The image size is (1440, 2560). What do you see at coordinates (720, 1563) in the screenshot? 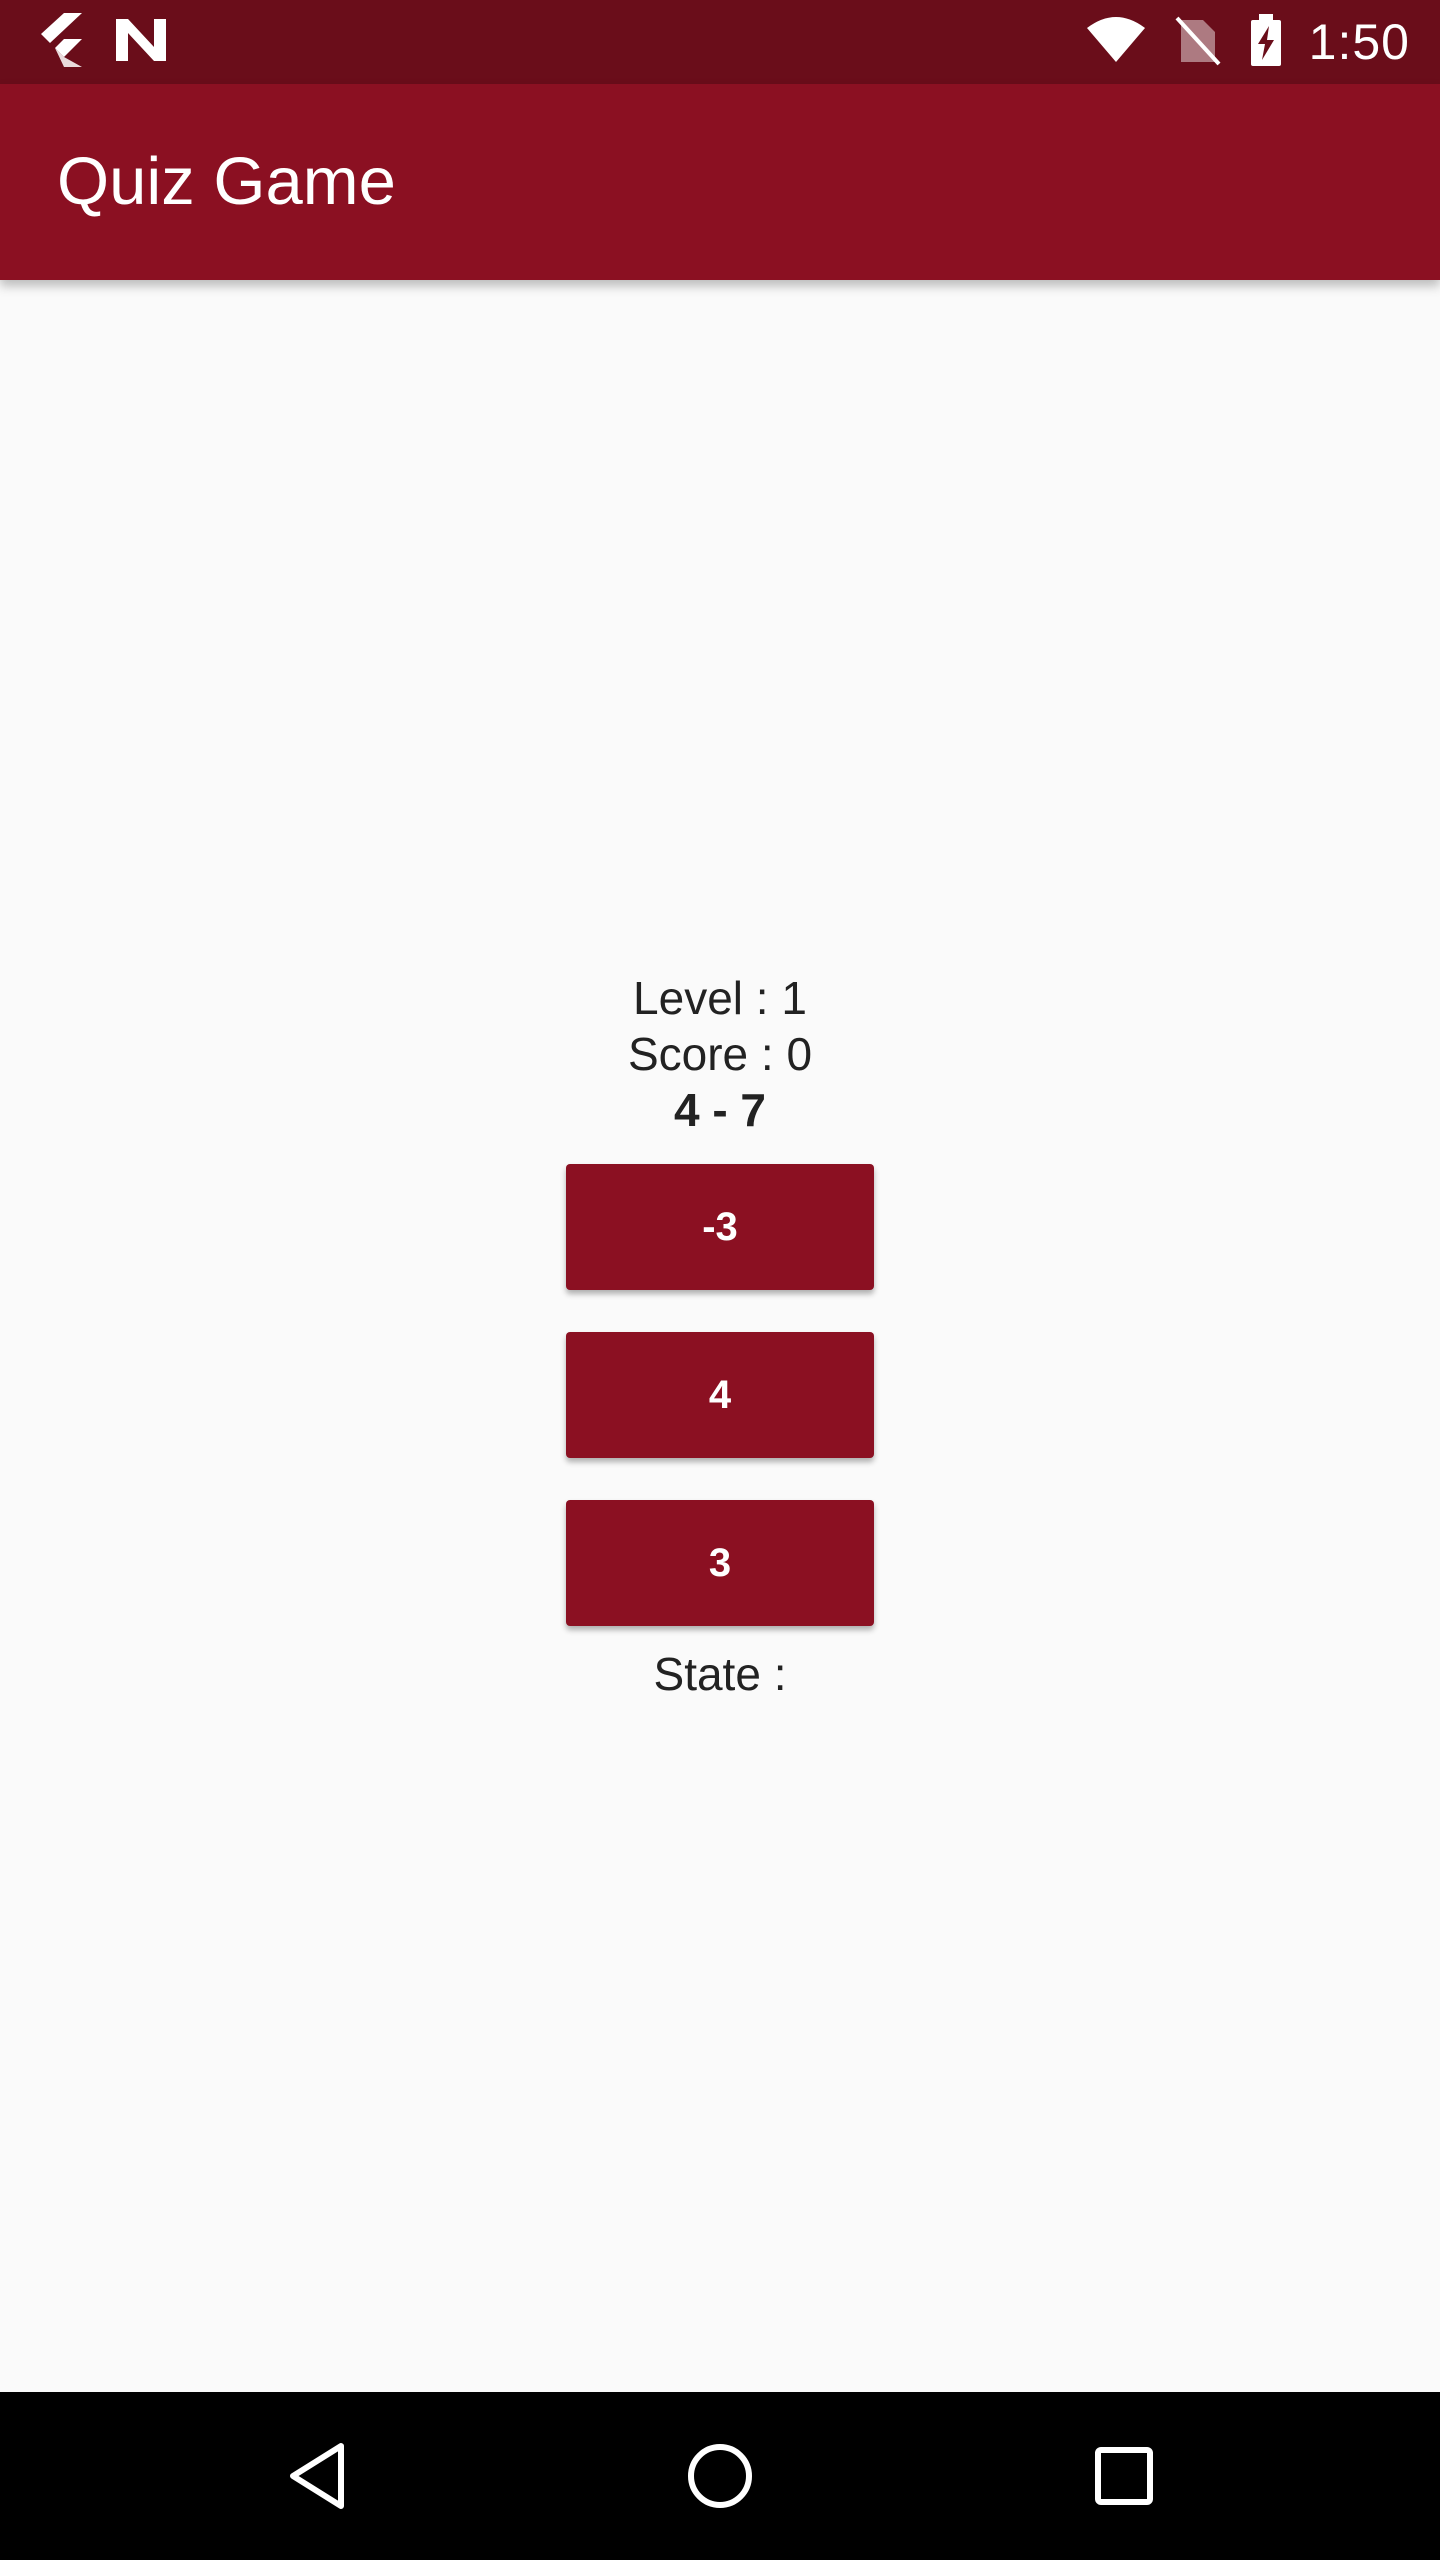
I see `answer-button-3: 3` at bounding box center [720, 1563].